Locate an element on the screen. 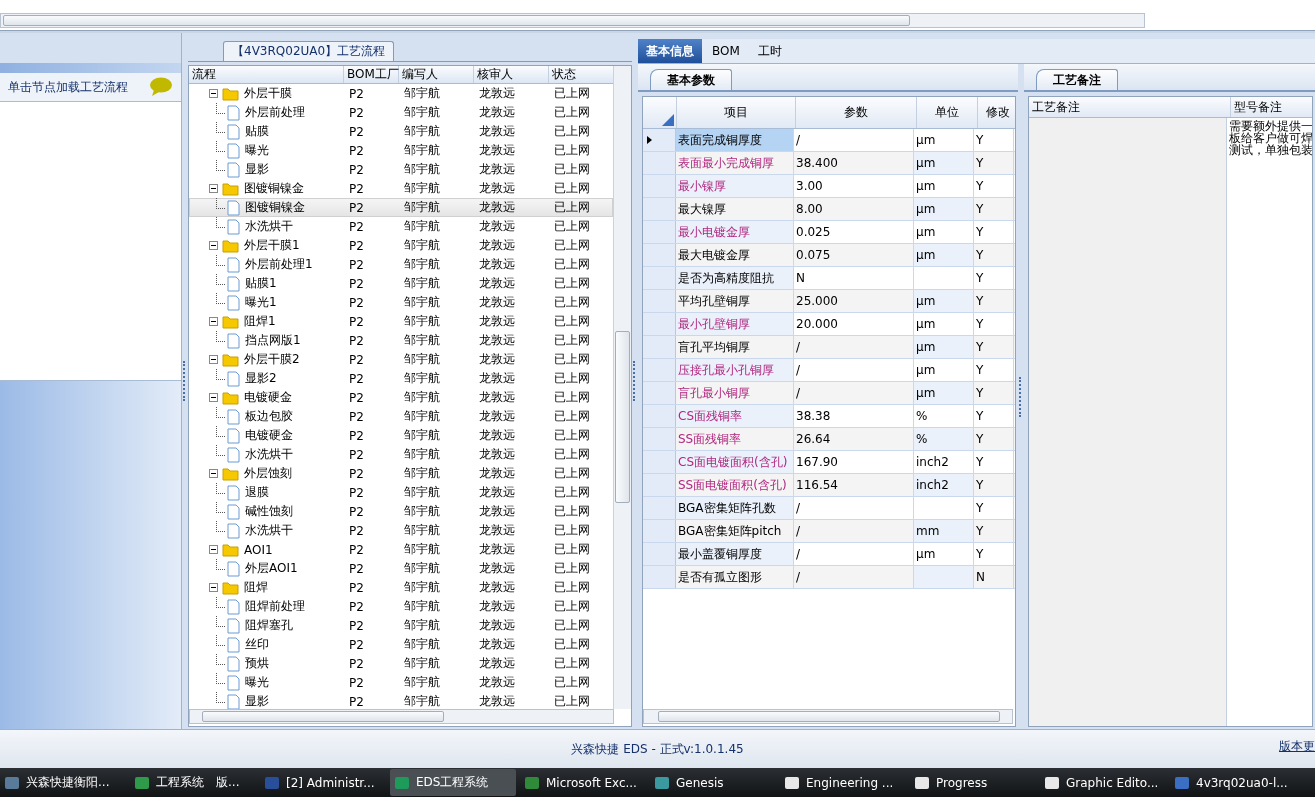 This screenshot has width=1315, height=797. taskbar-button: Progress is located at coordinates (973, 782).